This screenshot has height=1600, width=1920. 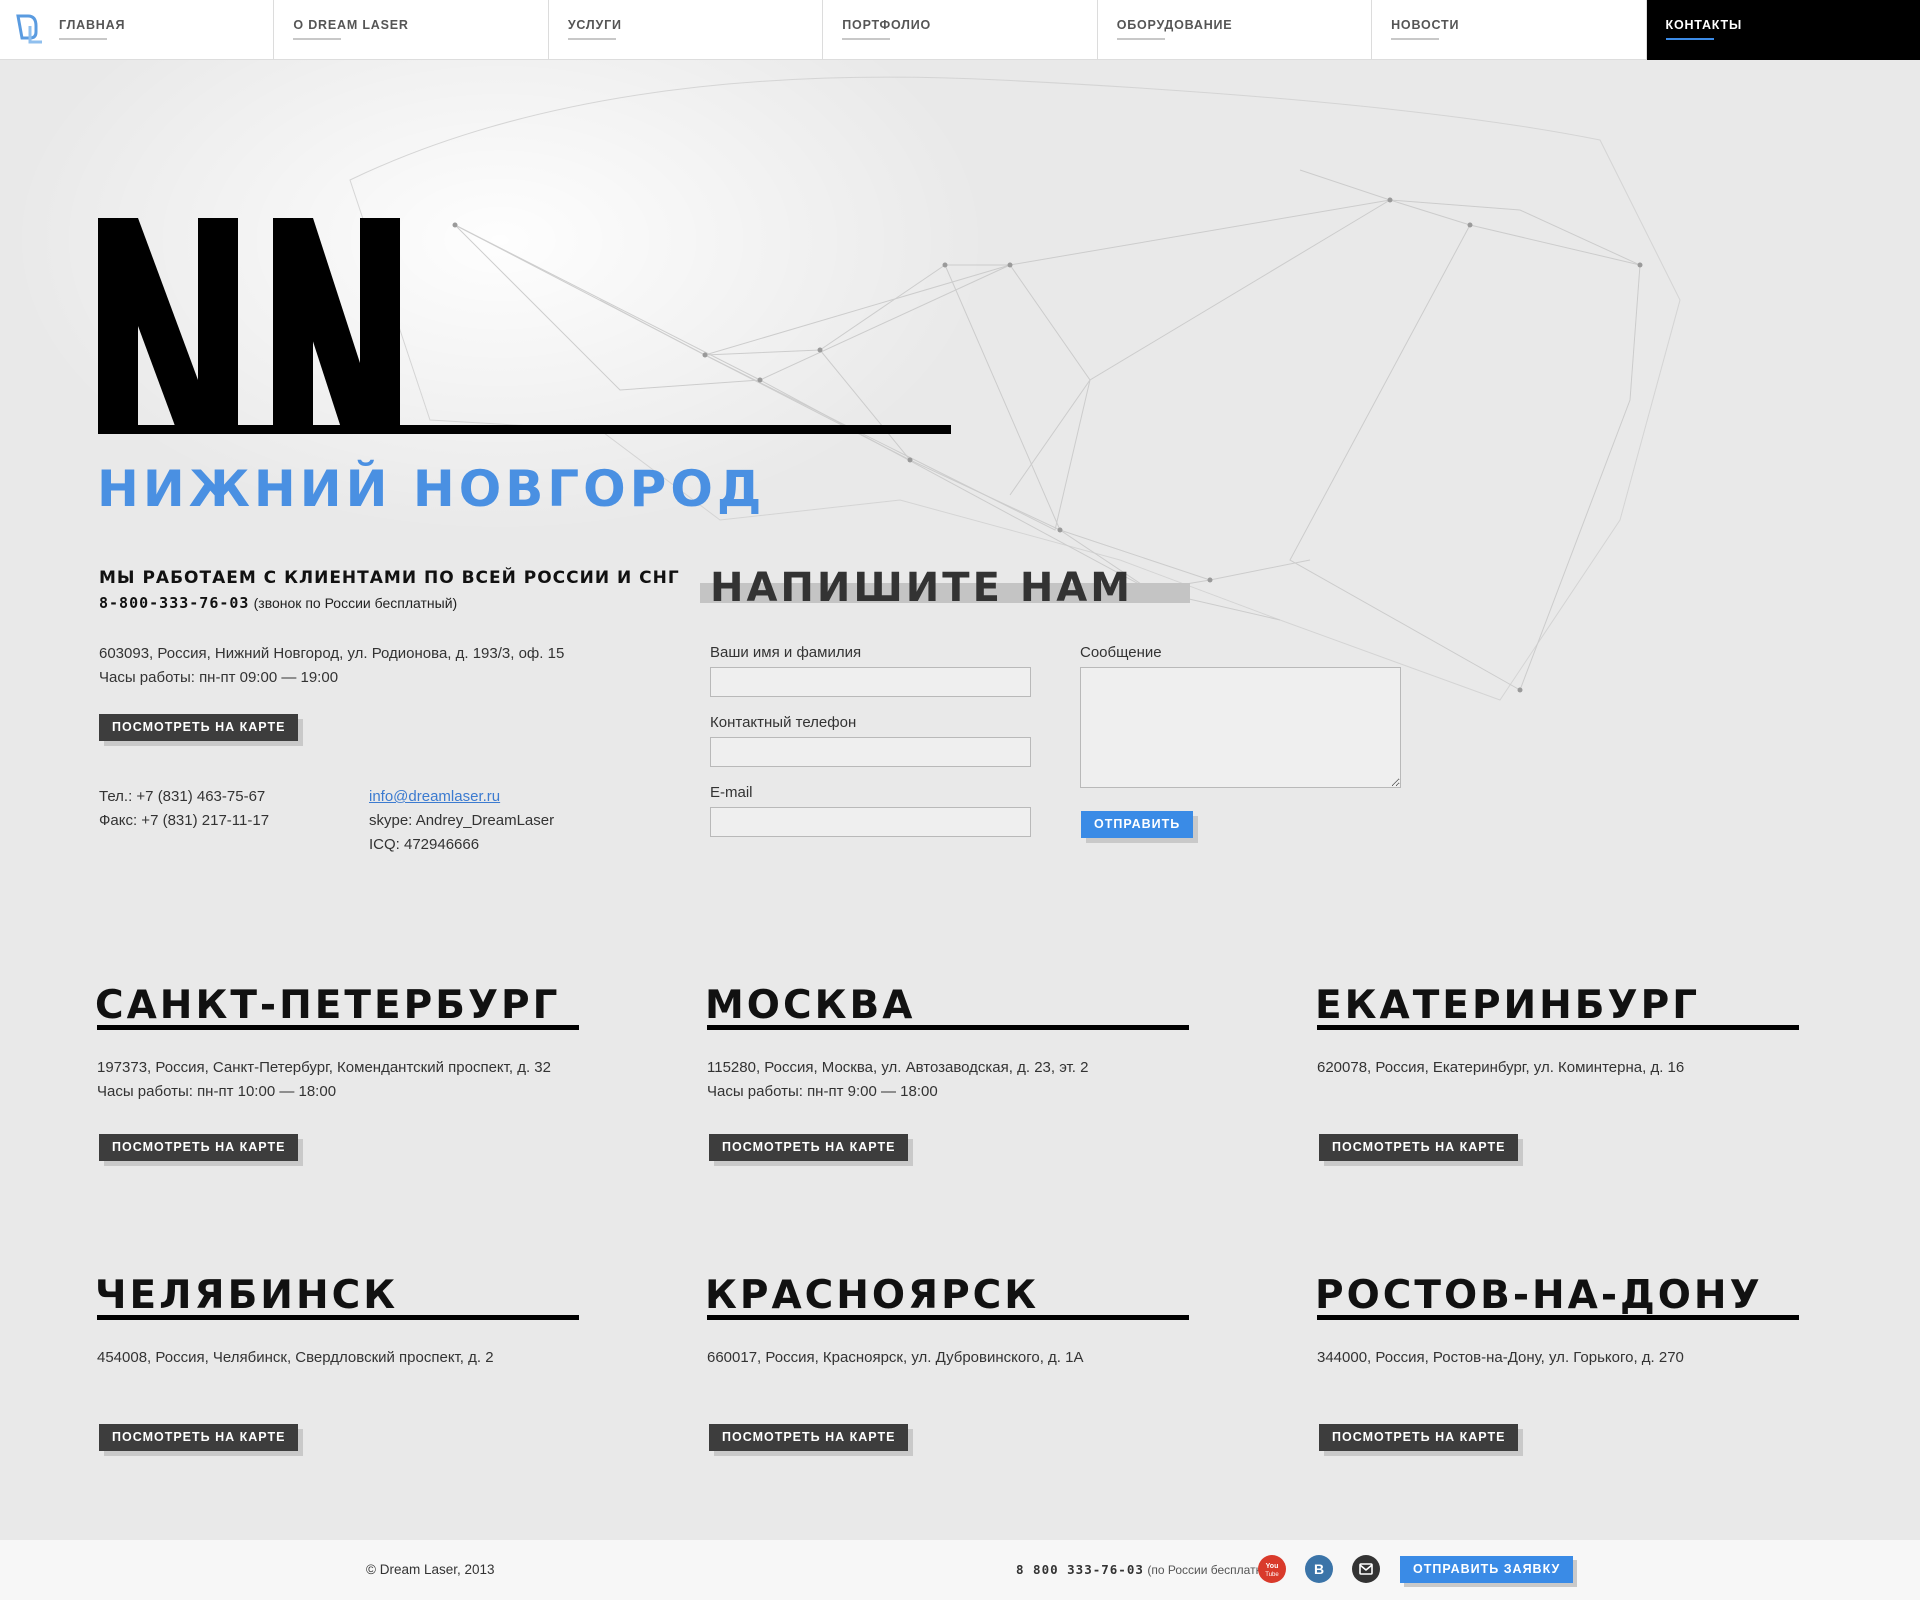 What do you see at coordinates (686, 30) in the screenshot?
I see `nav-item-services: Услуги` at bounding box center [686, 30].